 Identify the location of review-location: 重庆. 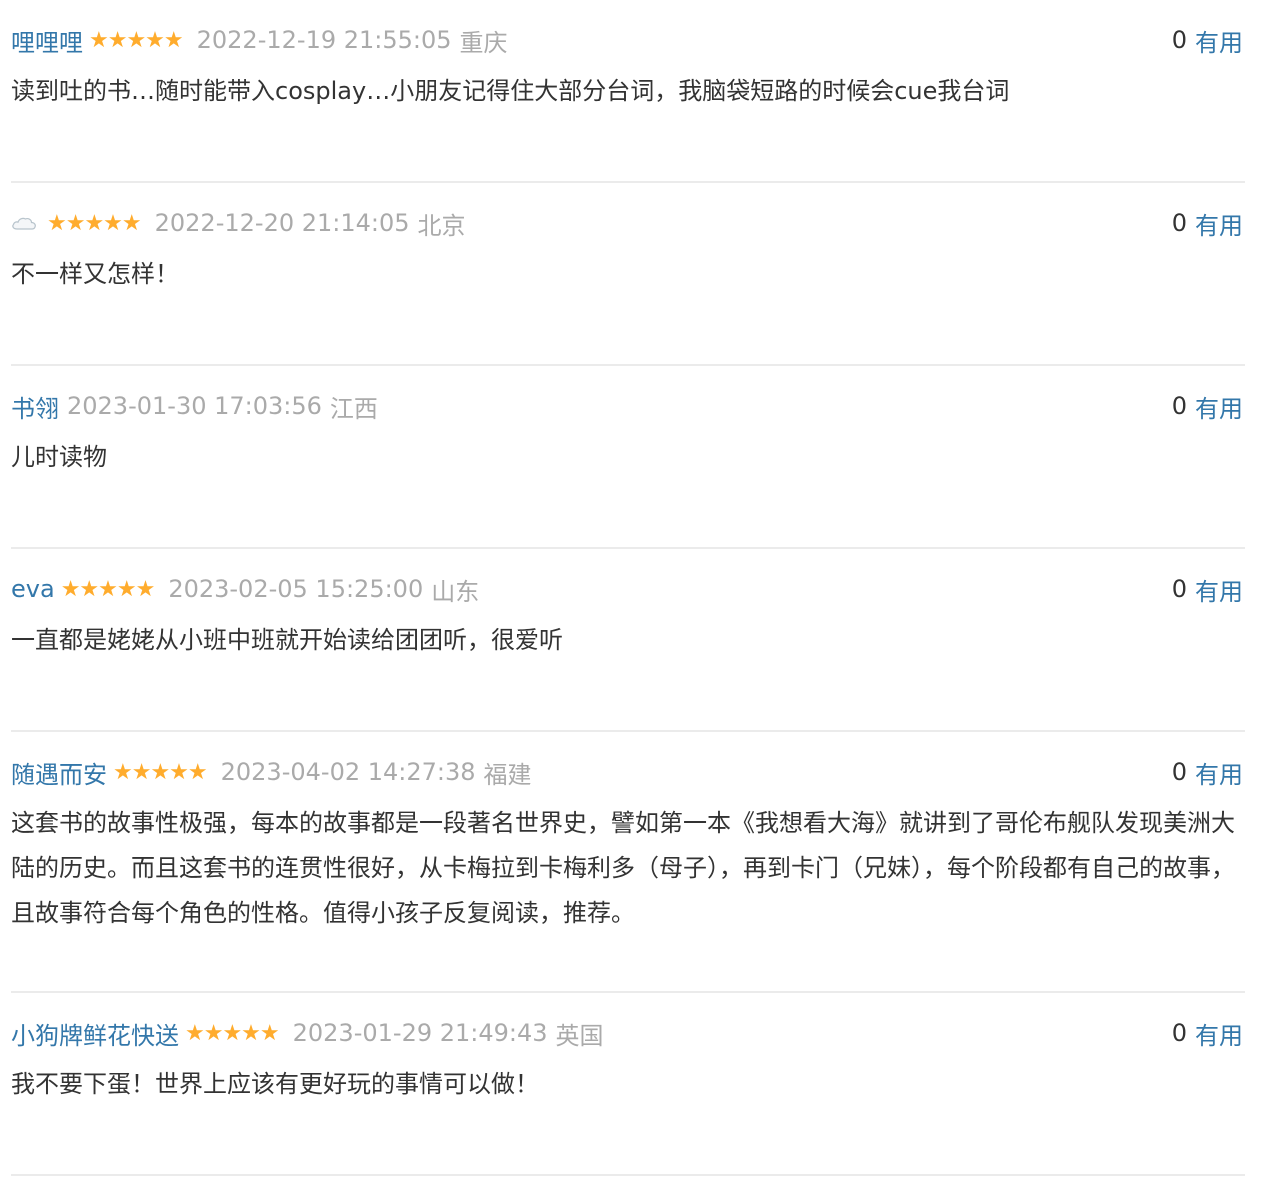
(483, 42).